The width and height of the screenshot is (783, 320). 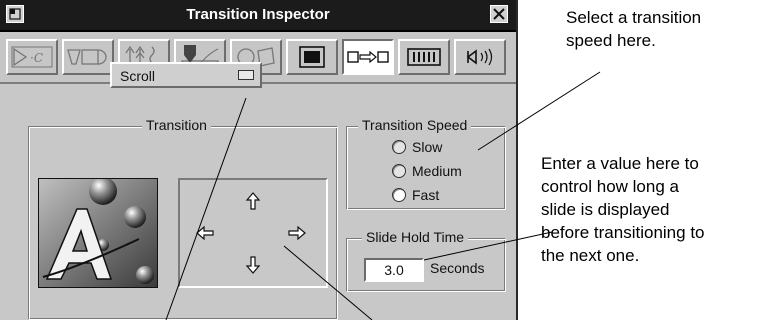 What do you see at coordinates (328, 282) in the screenshot?
I see `direction-pad-leader-line` at bounding box center [328, 282].